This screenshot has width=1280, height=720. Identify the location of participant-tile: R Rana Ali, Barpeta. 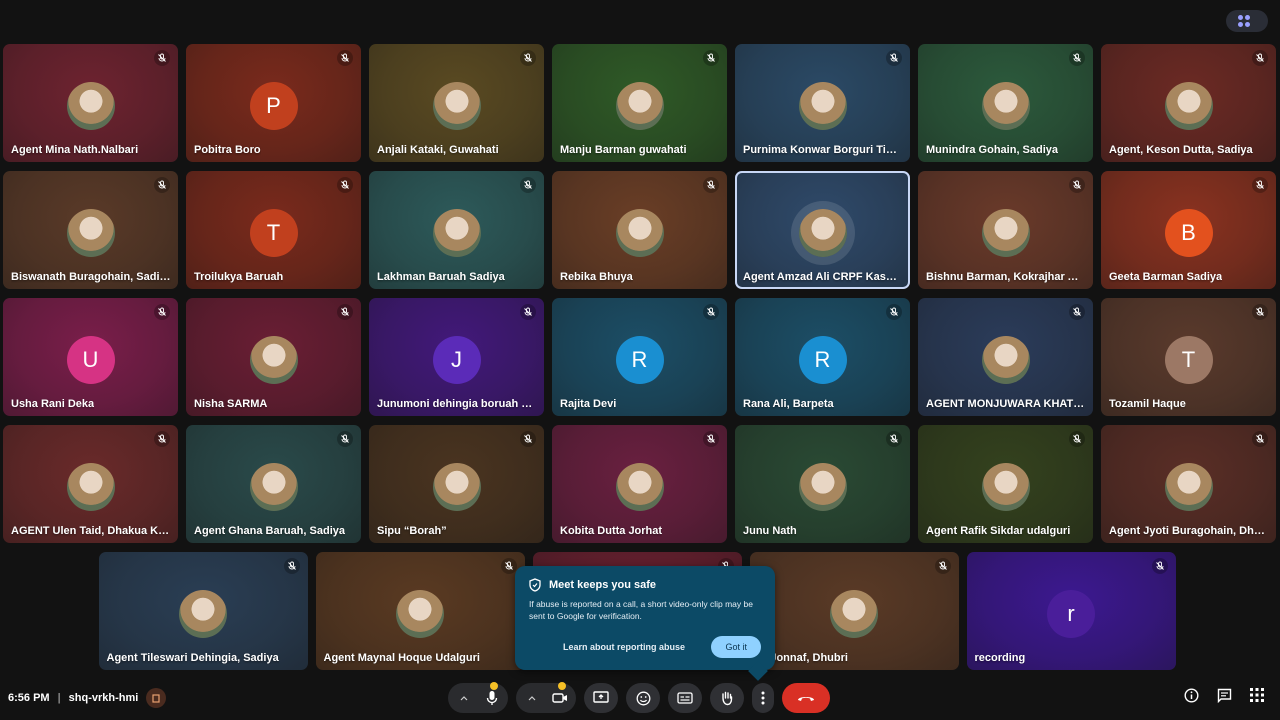
(822, 357).